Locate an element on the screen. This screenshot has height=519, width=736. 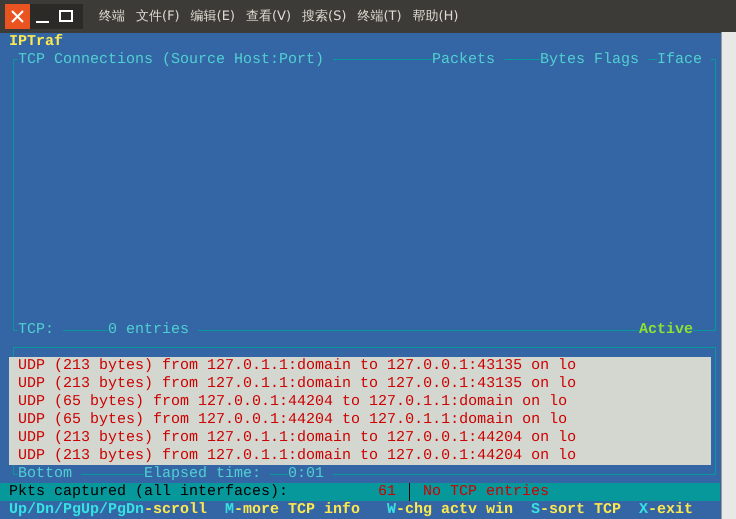
maximize-icon is located at coordinates (66, 16).